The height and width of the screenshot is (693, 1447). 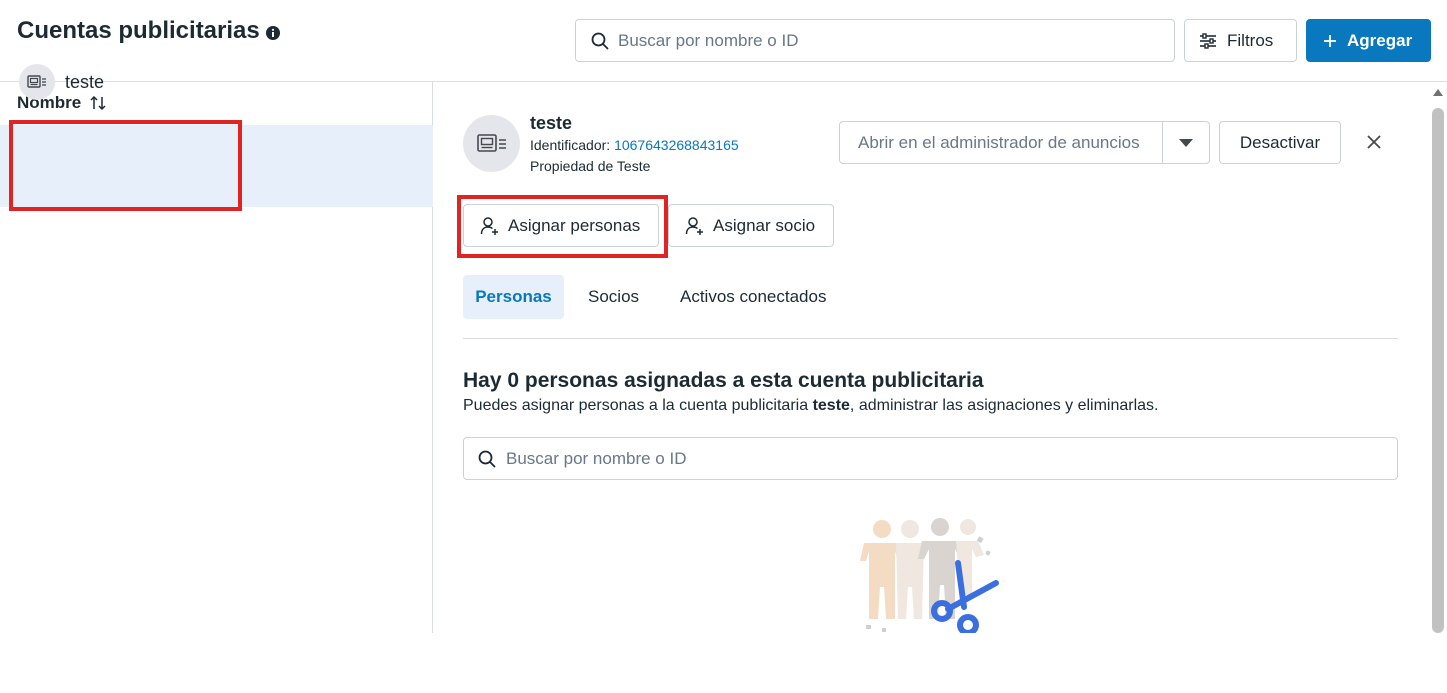 I want to click on empty-state-illustration, so click(x=929, y=575).